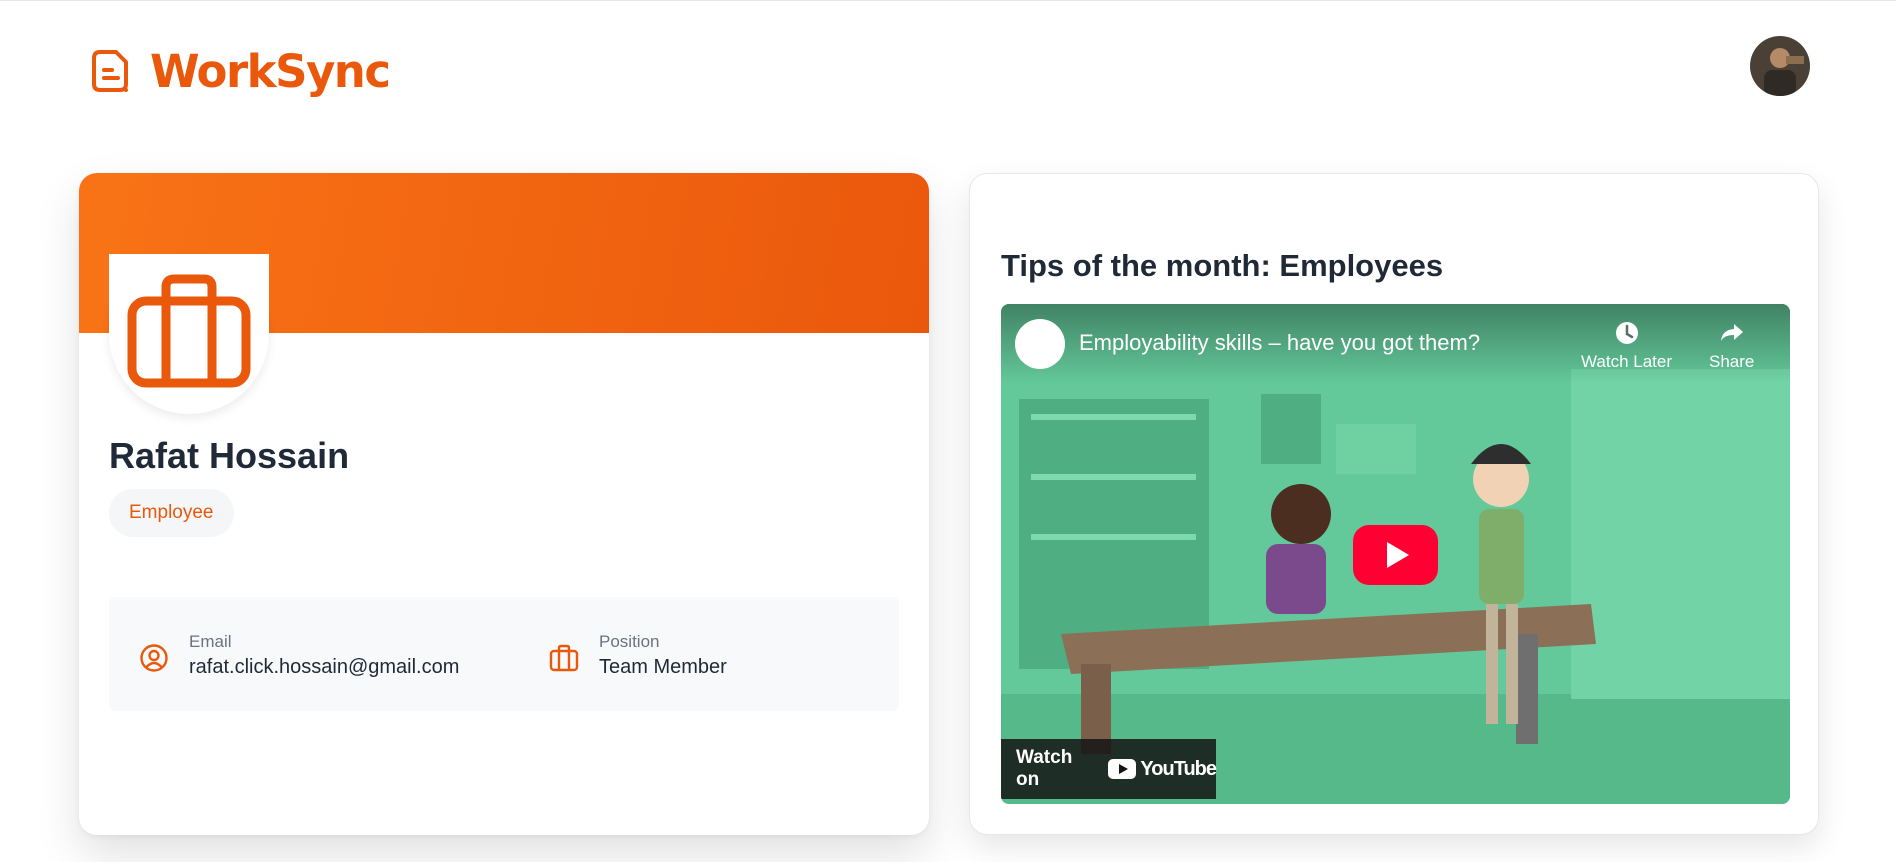  What do you see at coordinates (1626, 346) in the screenshot?
I see `watch-later-button: Watch Later` at bounding box center [1626, 346].